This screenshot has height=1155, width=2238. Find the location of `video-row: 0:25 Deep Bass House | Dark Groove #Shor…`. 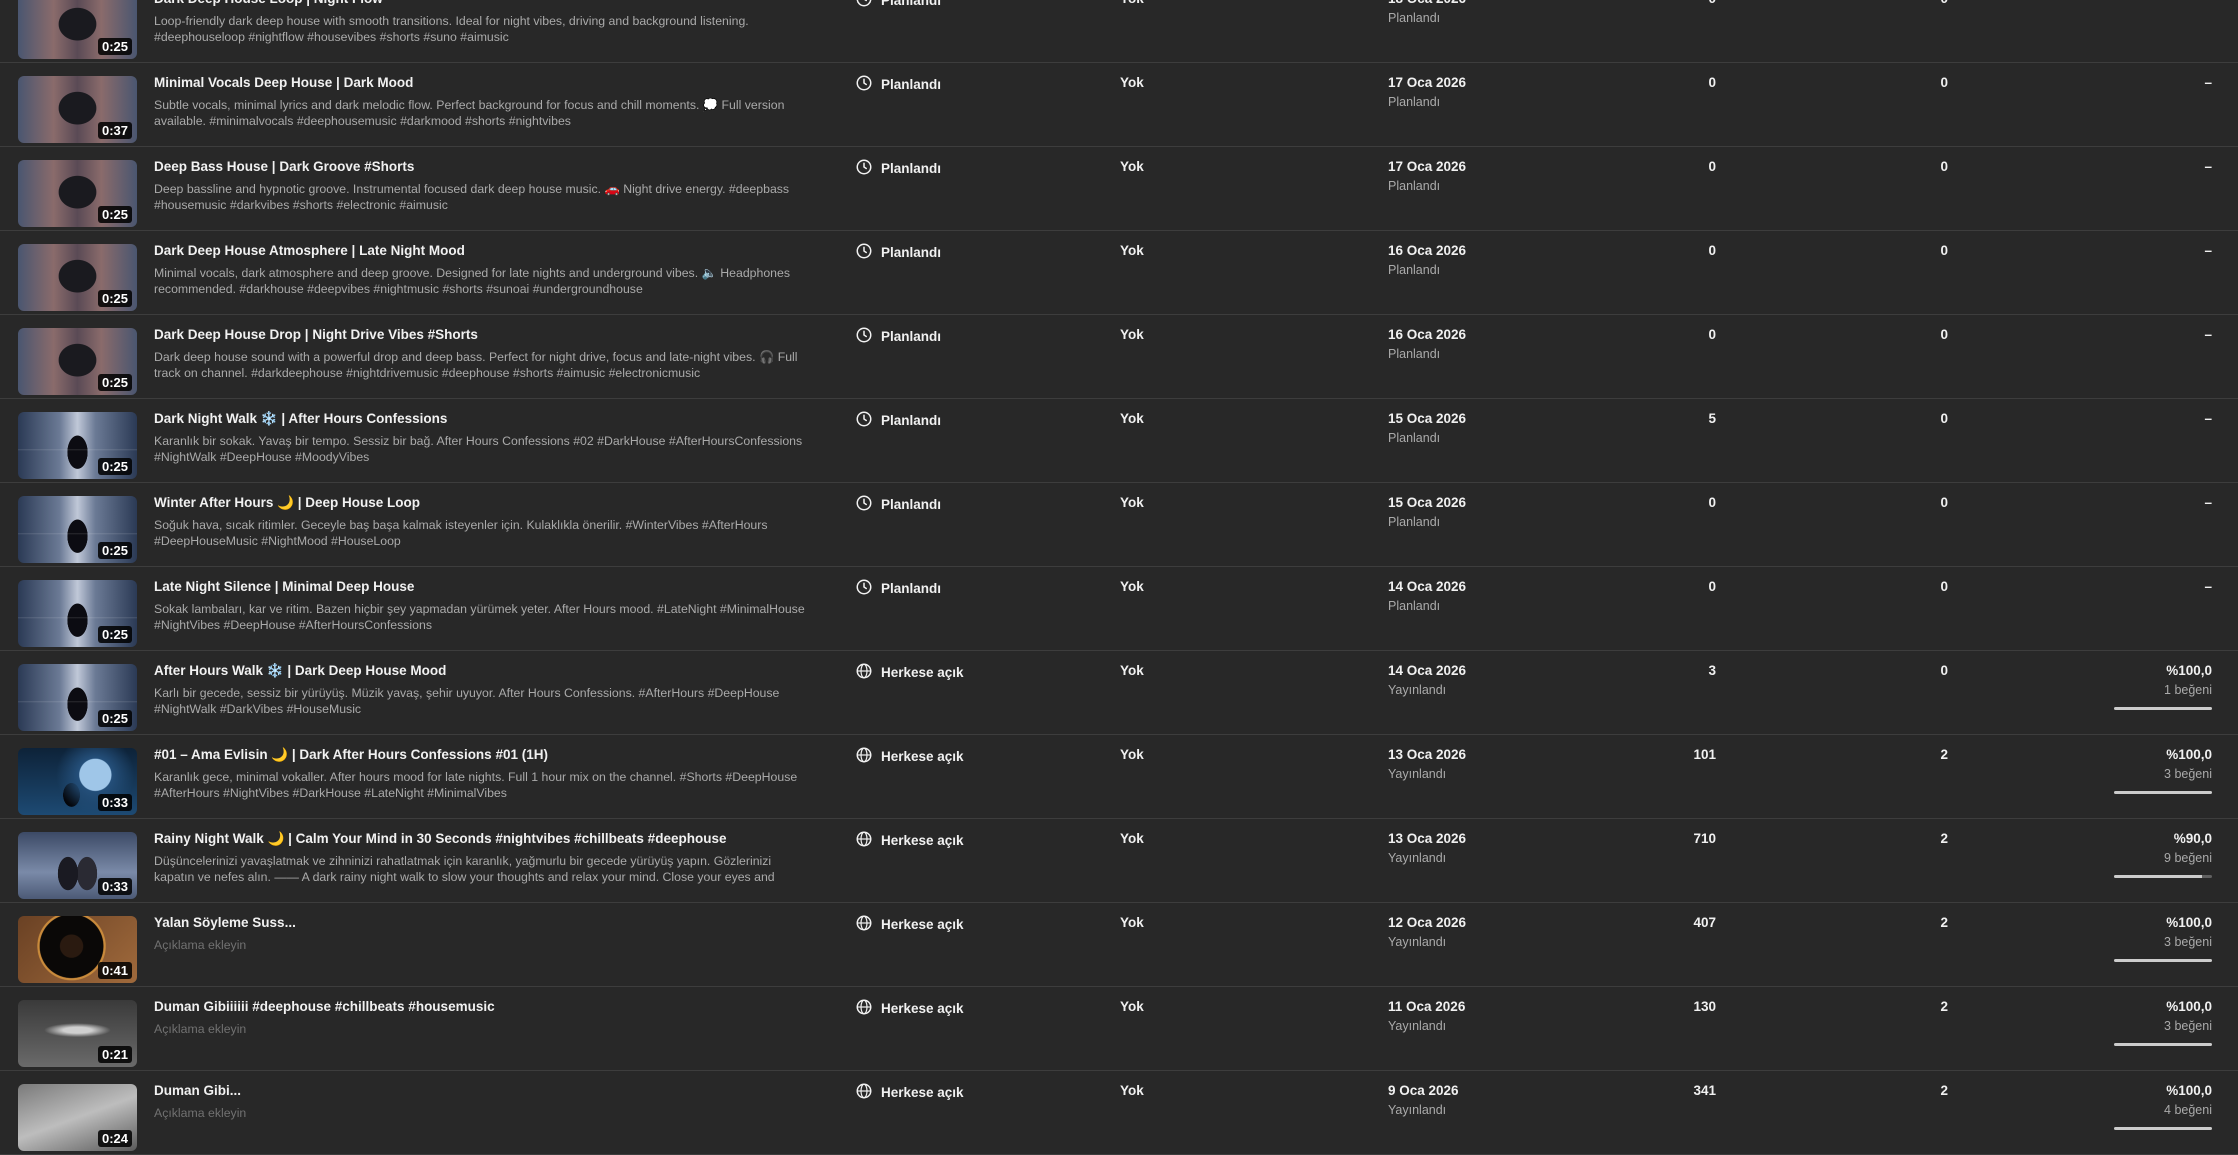

video-row: 0:25 Deep Bass House | Dark Groove #Shor… is located at coordinates (1119, 189).